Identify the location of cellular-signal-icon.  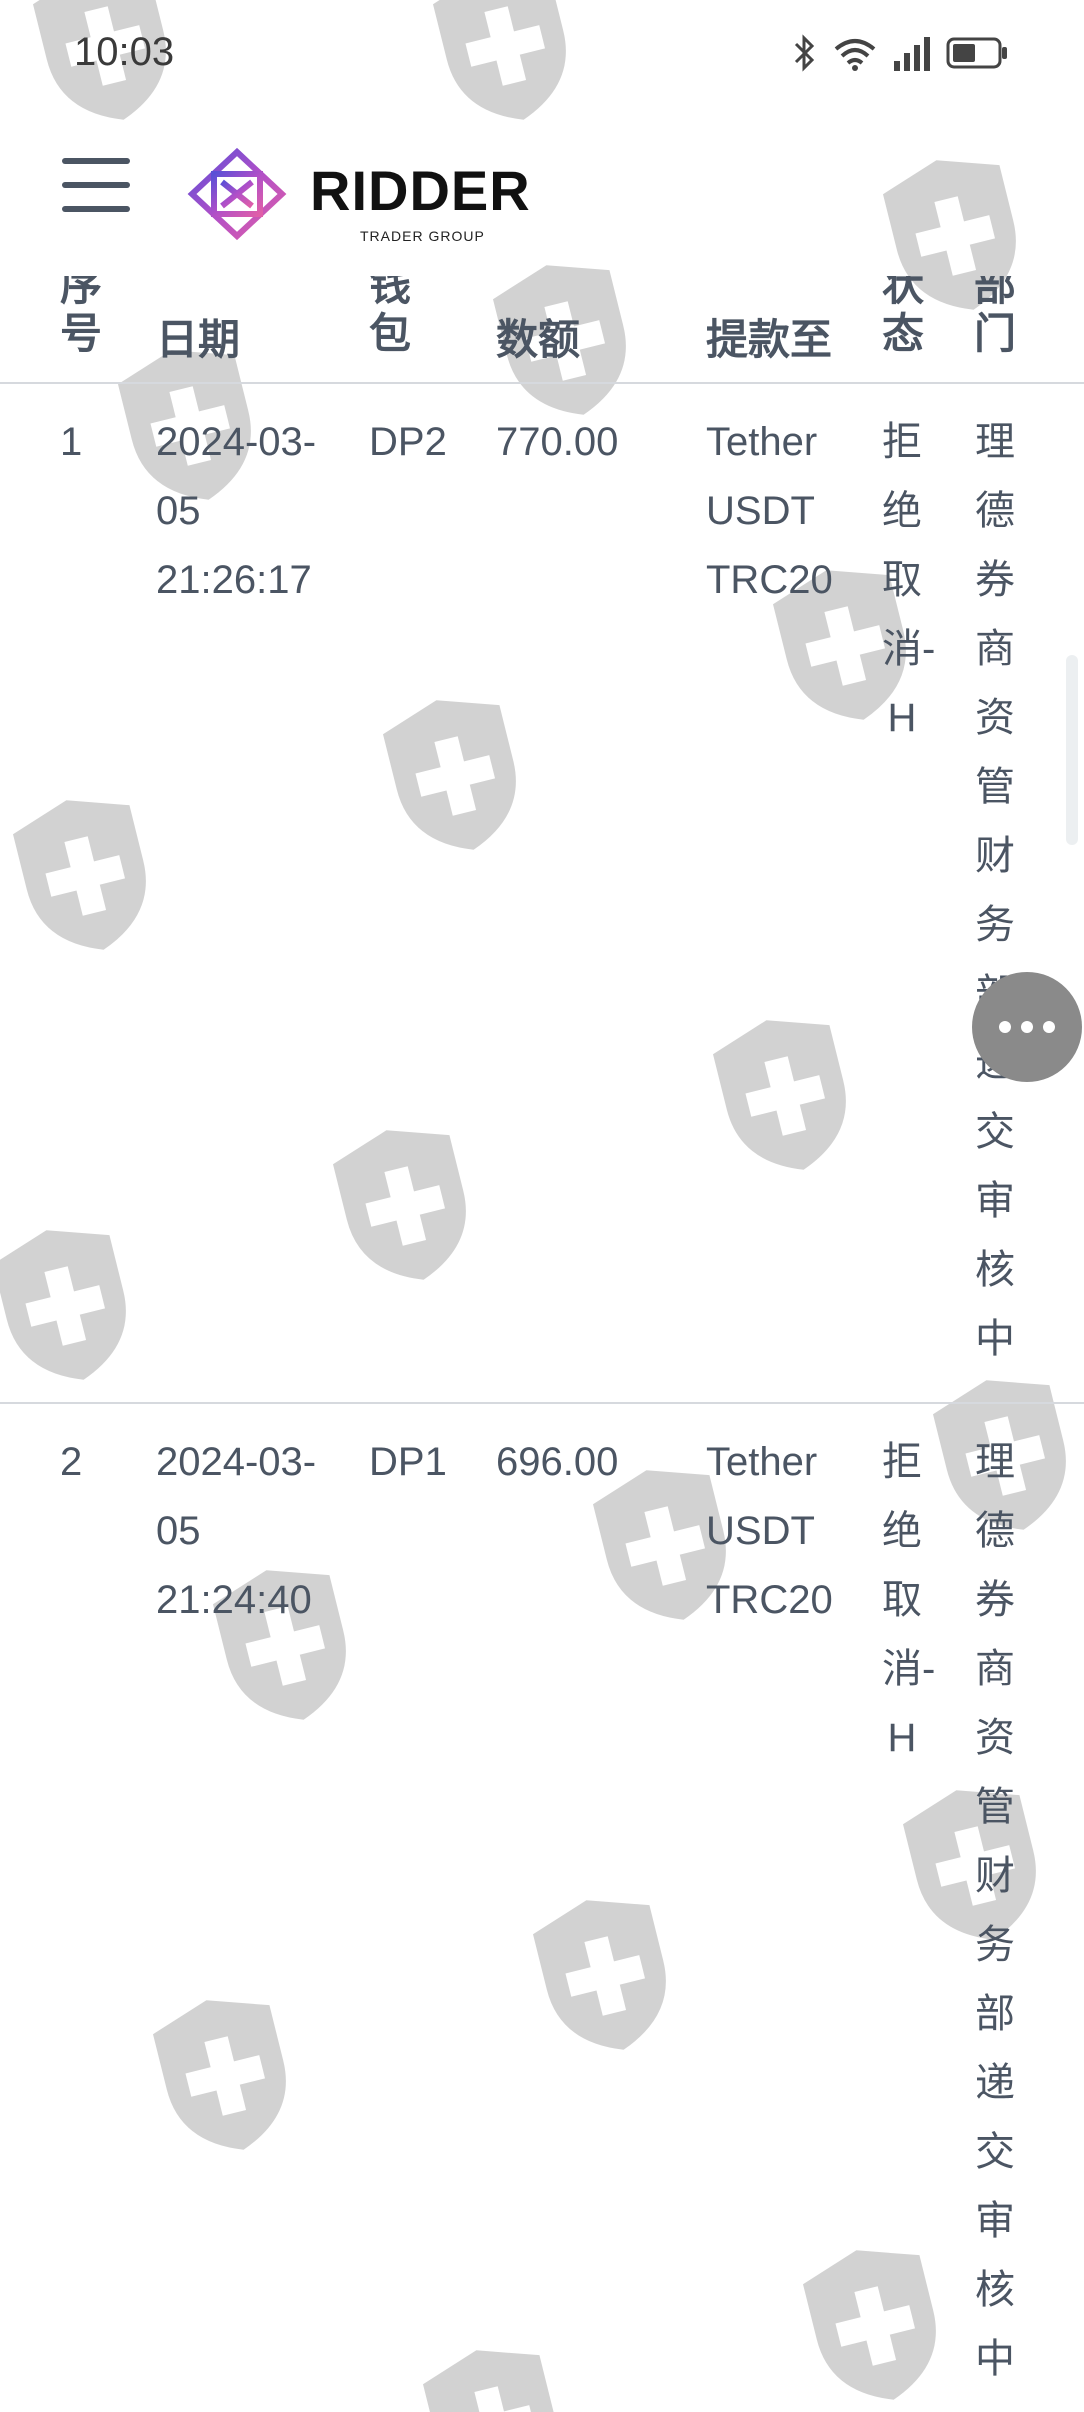
(912, 54).